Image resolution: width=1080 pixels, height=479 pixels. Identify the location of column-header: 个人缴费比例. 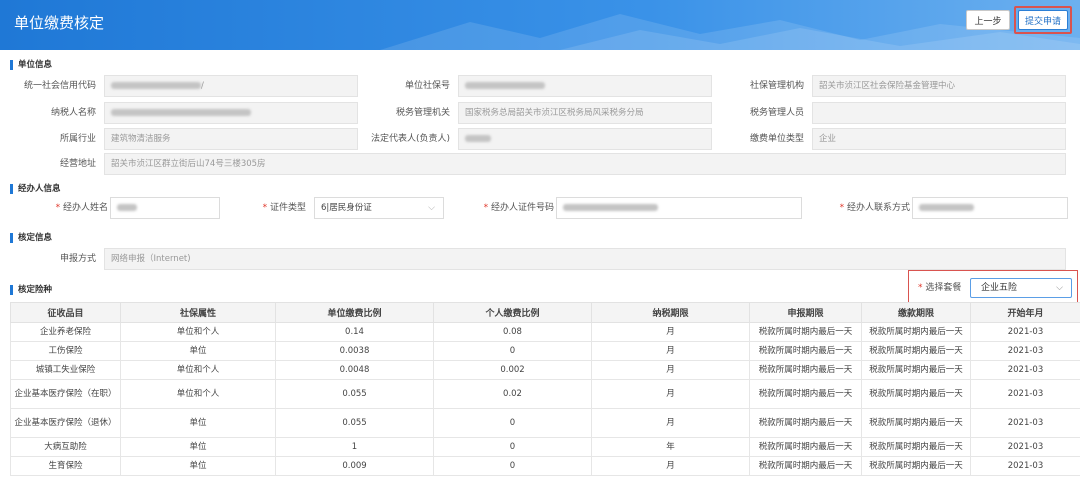
(512, 312).